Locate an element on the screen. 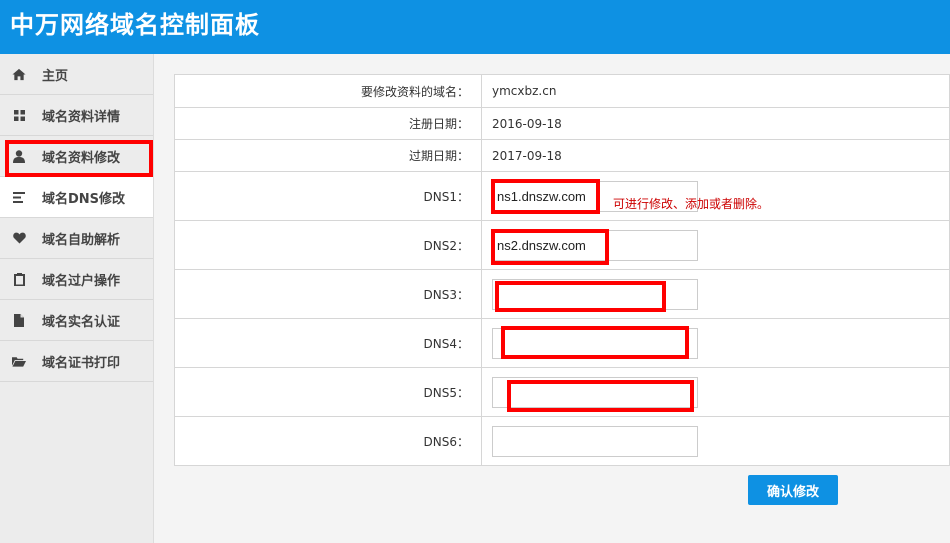 The width and height of the screenshot is (950, 543). confirm-button: 确认修改 is located at coordinates (793, 490).